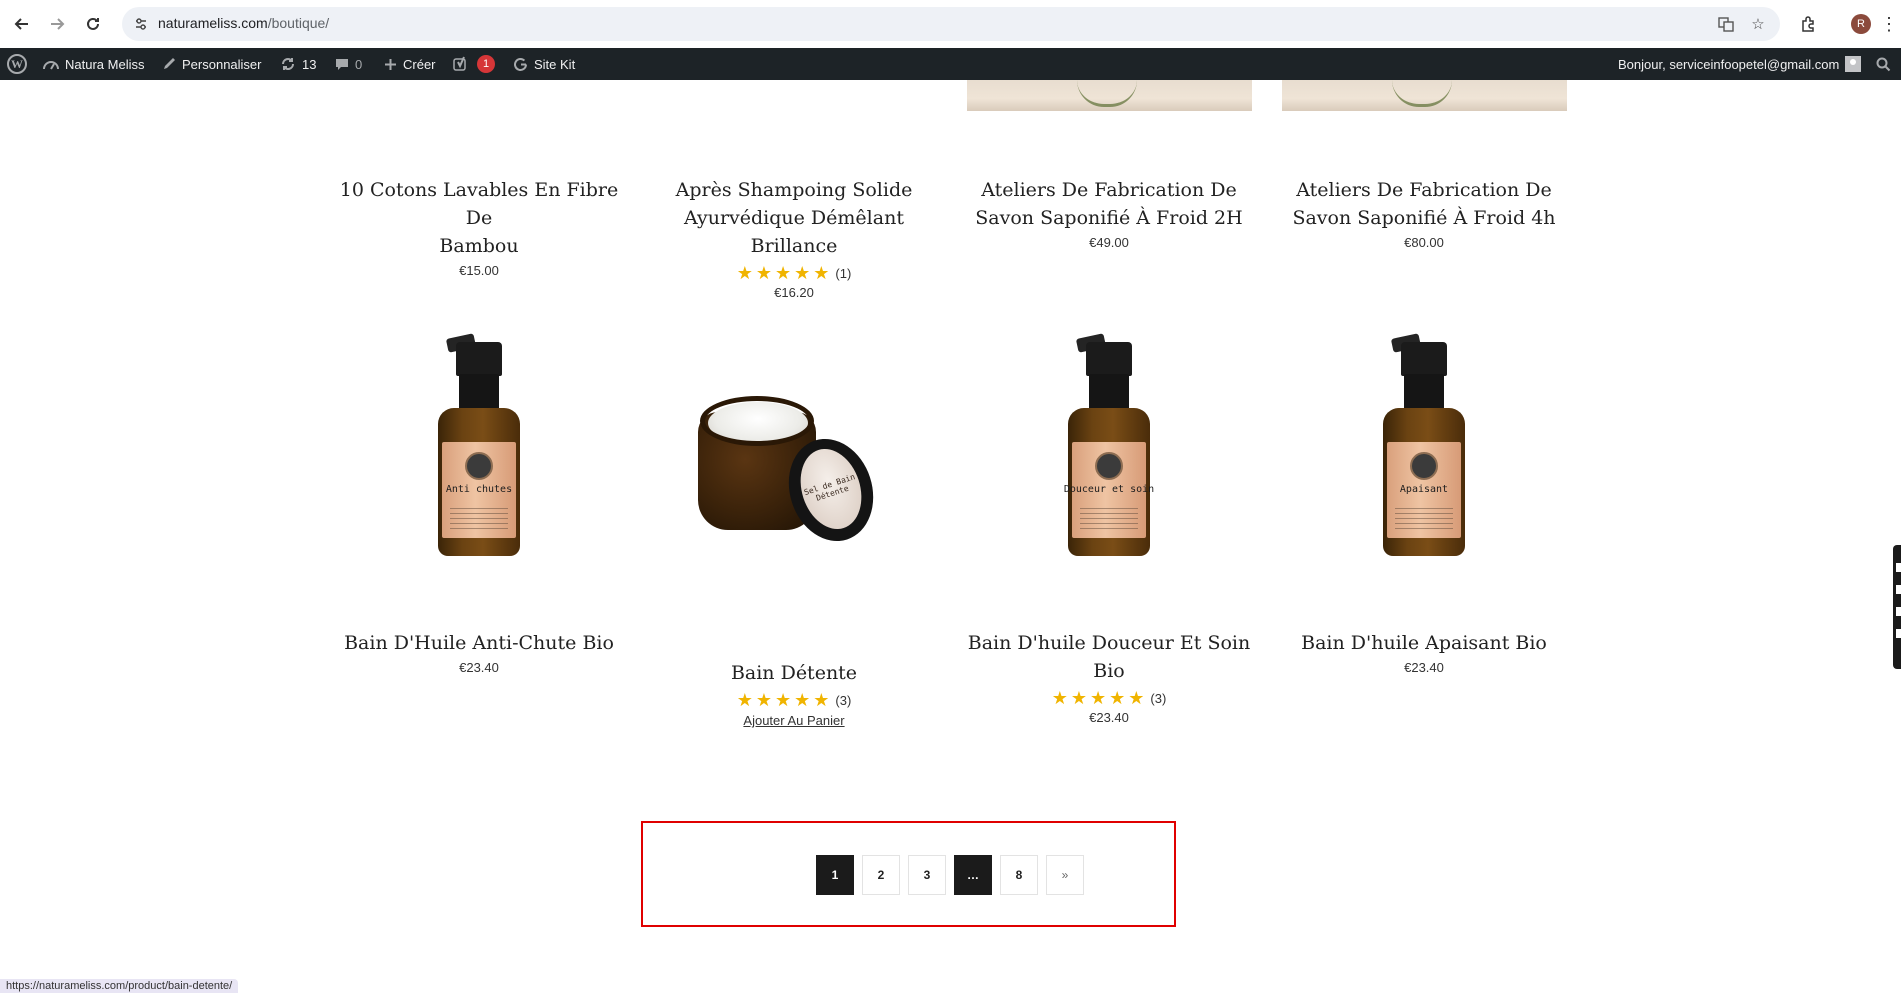 Image resolution: width=1901 pixels, height=993 pixels. I want to click on oil-bottle-image: Douceur et soin, so click(1109, 462).